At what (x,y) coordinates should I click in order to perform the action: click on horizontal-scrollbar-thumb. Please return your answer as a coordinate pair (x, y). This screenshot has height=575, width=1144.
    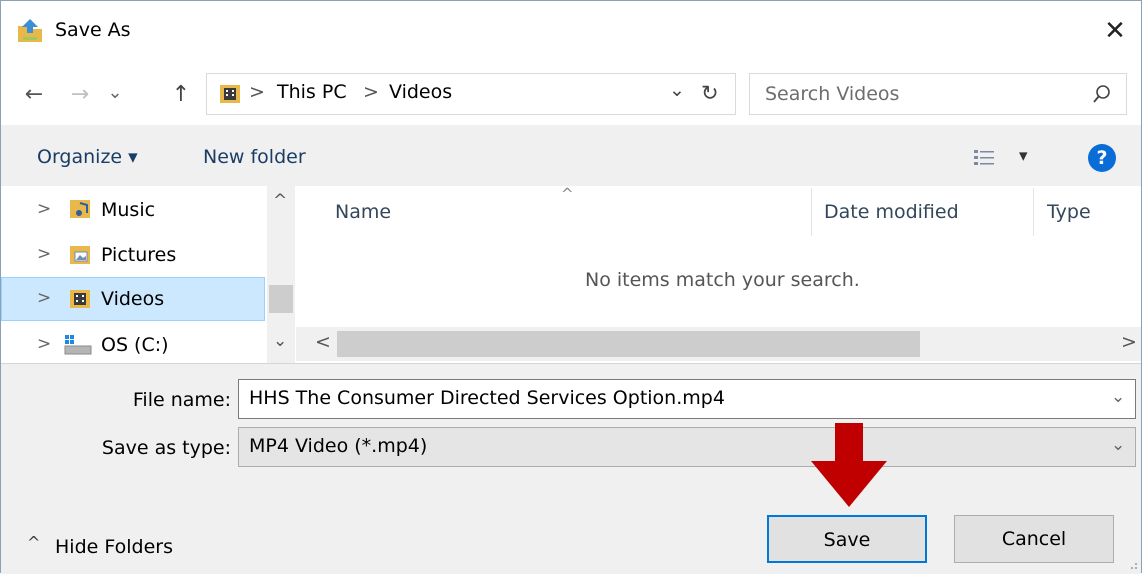
    Looking at the image, I should click on (628, 344).